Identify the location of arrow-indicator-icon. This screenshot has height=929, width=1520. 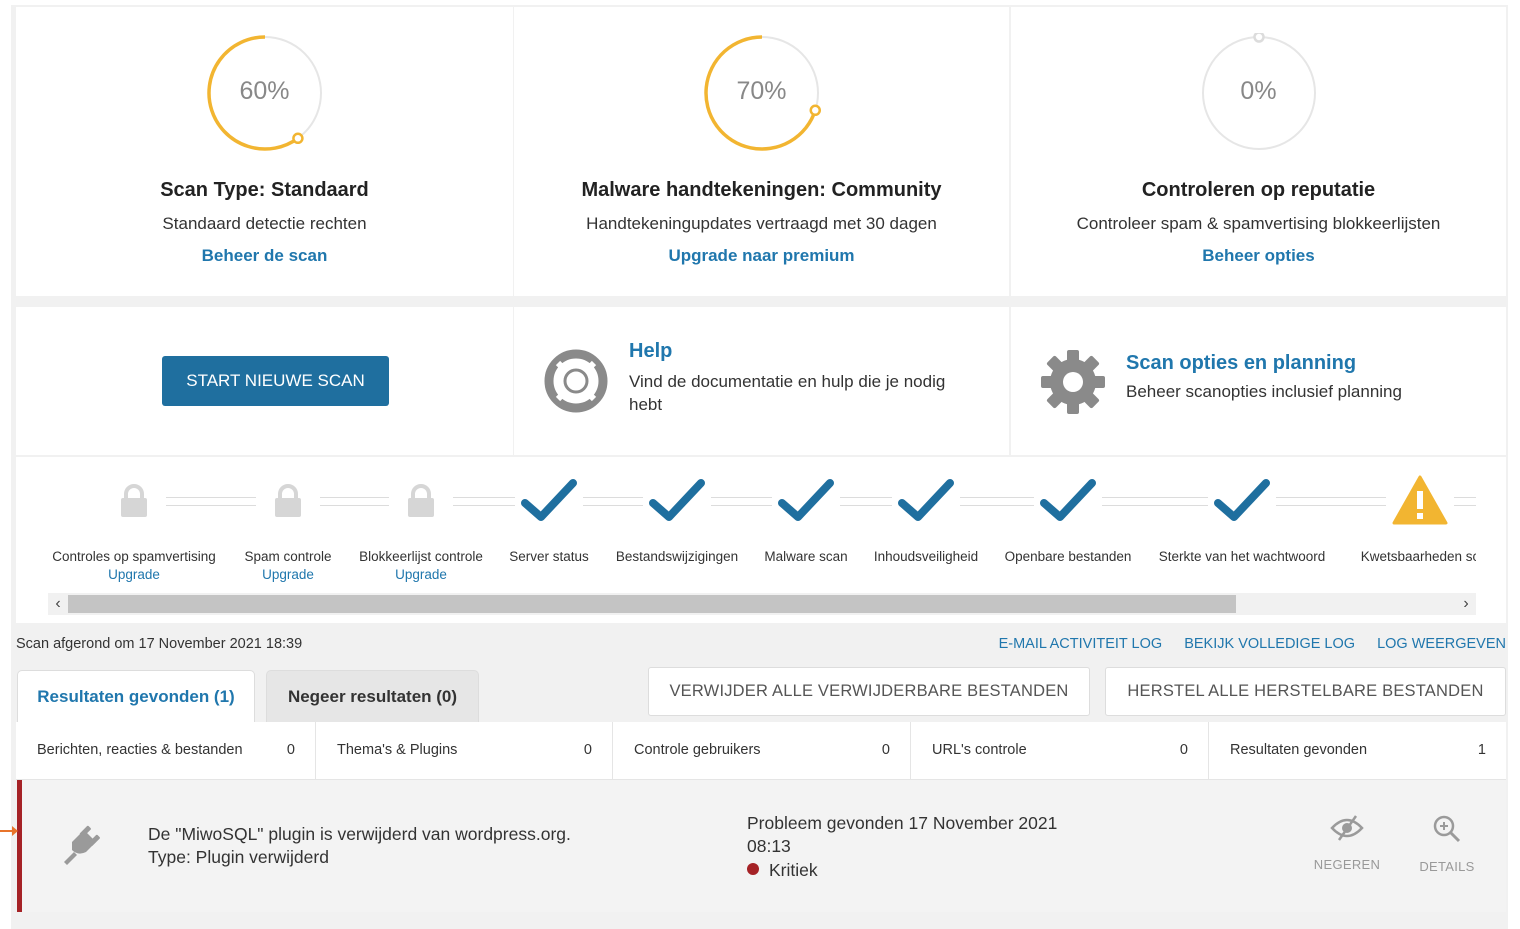
(9, 831).